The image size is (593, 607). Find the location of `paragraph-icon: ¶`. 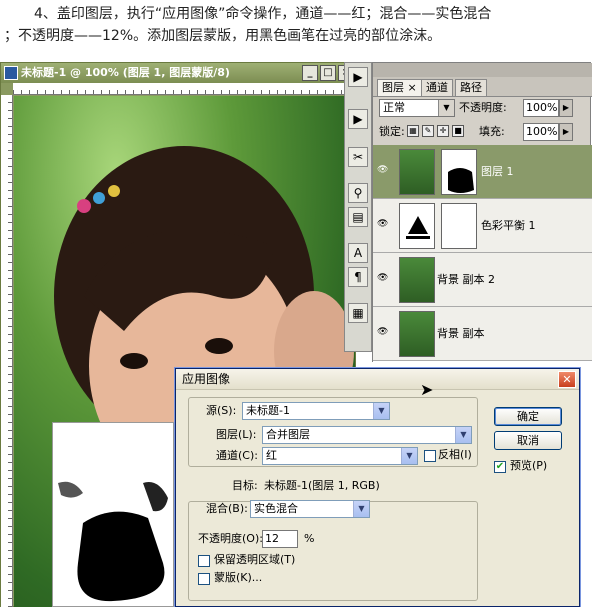

paragraph-icon: ¶ is located at coordinates (358, 277).